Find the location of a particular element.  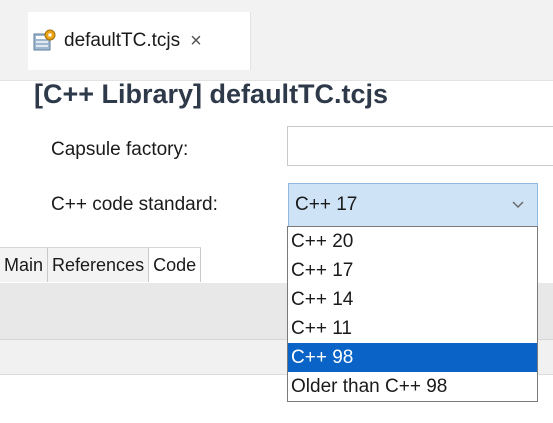

dropdown-option-cpp20: C++ 20 is located at coordinates (412, 241).